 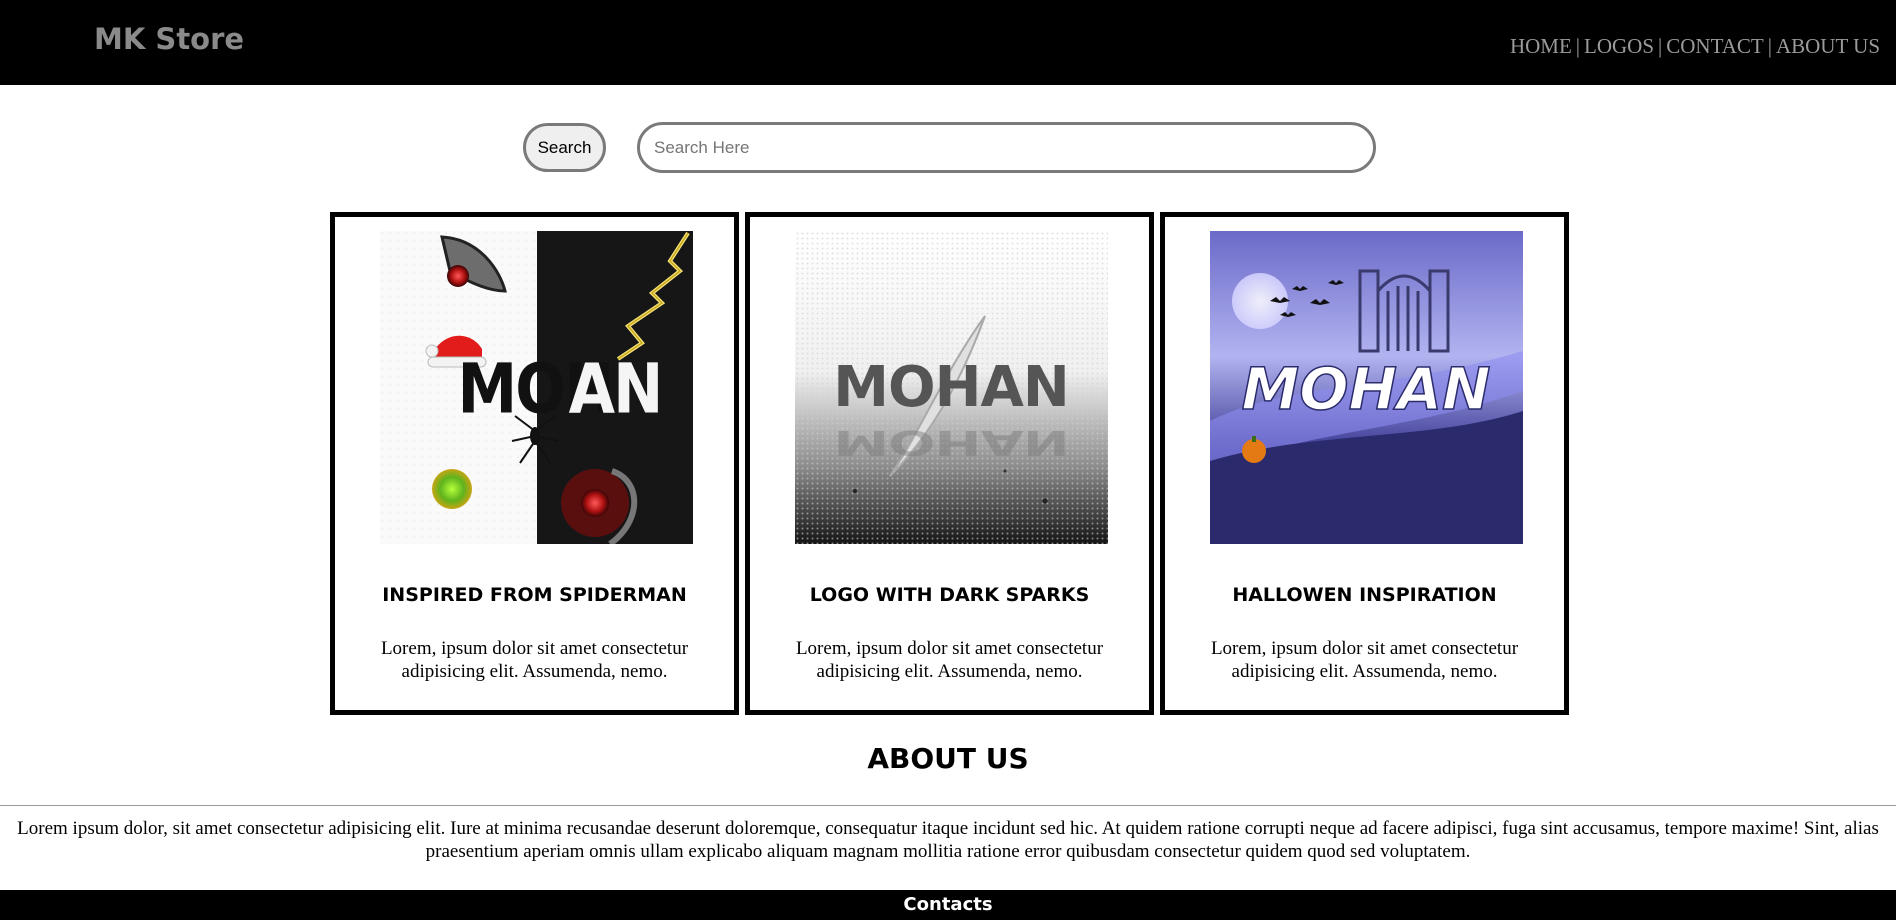 What do you see at coordinates (1006, 147) in the screenshot?
I see `search-input` at bounding box center [1006, 147].